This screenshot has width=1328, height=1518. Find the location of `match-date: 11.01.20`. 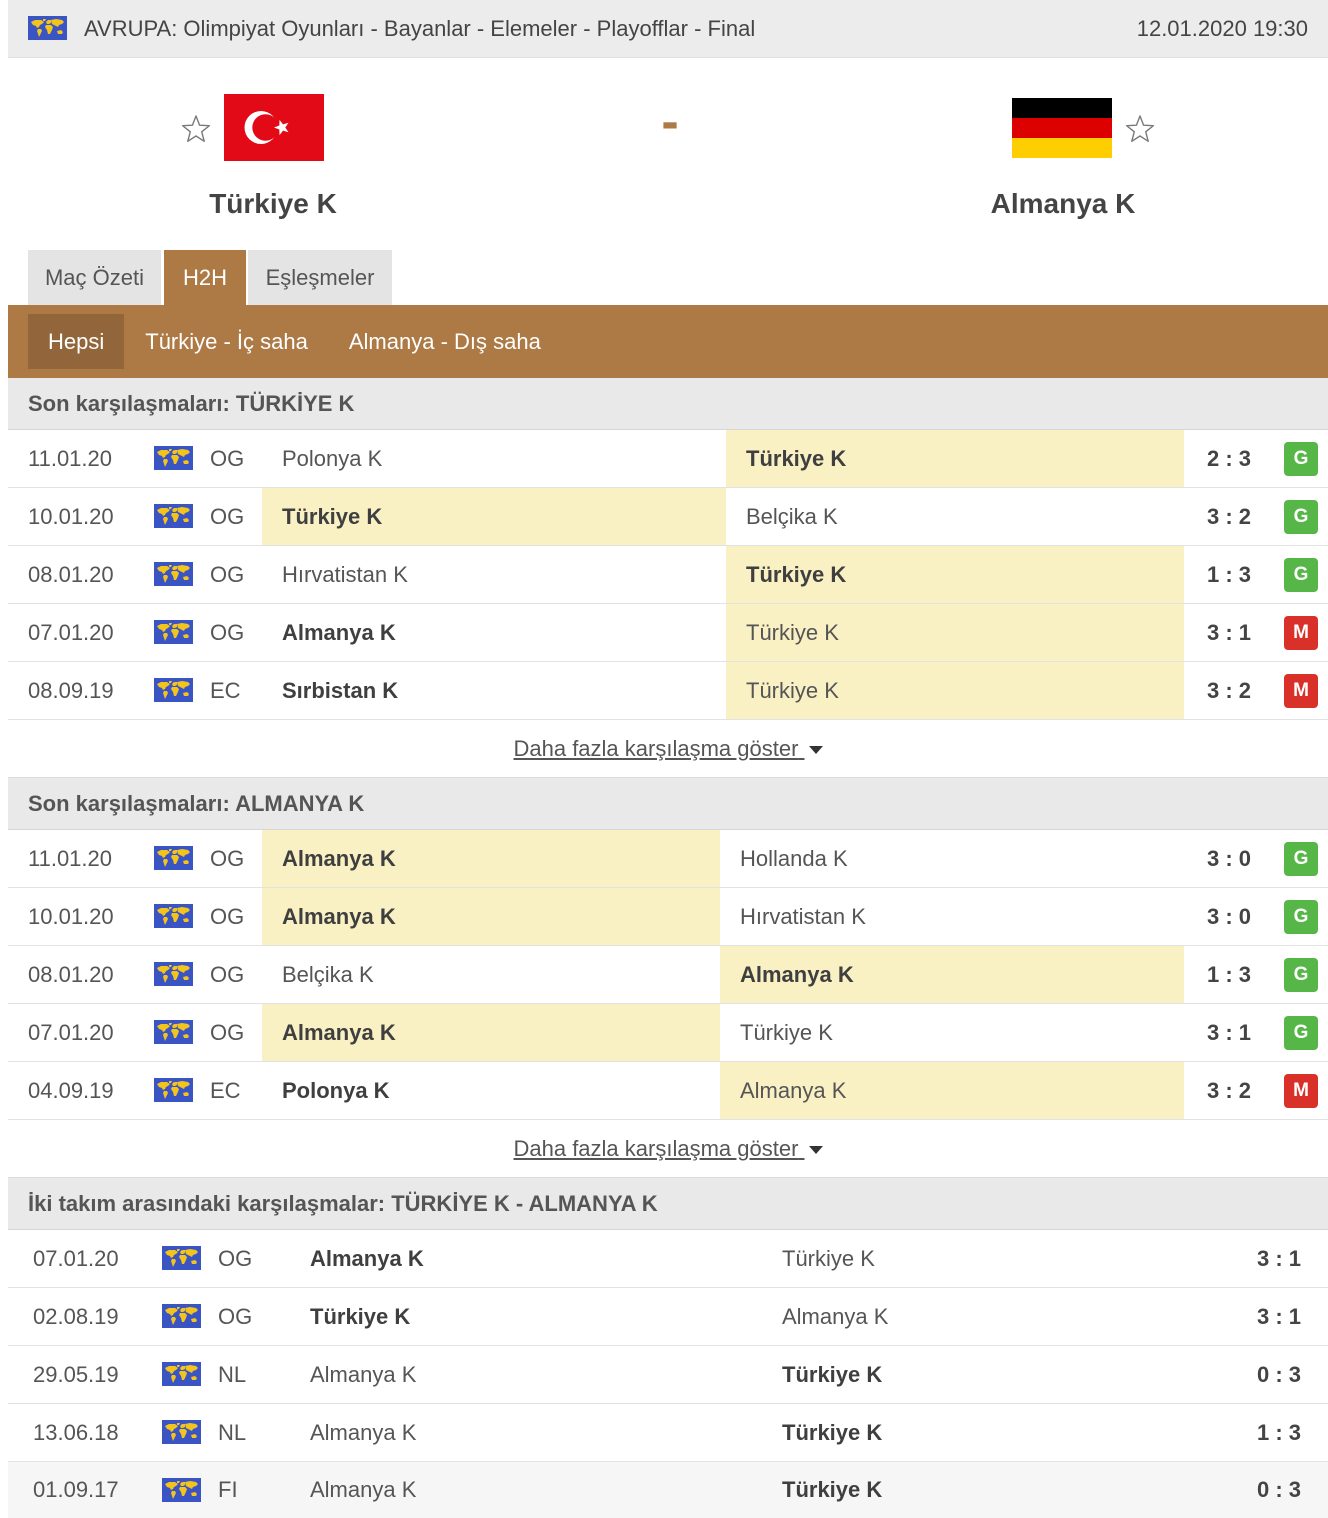

match-date: 11.01.20 is located at coordinates (70, 458).